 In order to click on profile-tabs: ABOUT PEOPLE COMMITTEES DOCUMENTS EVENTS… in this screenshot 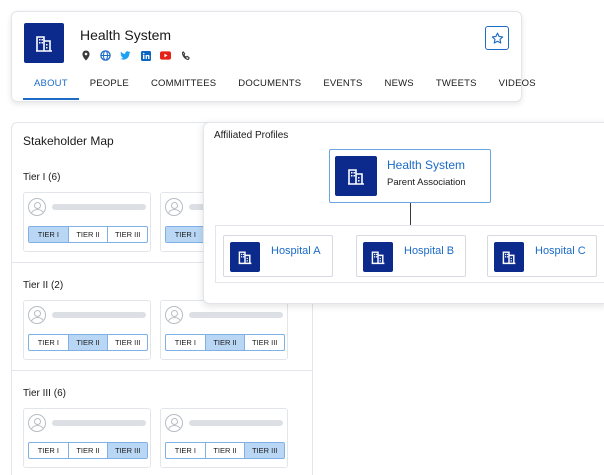, I will do `click(285, 89)`.